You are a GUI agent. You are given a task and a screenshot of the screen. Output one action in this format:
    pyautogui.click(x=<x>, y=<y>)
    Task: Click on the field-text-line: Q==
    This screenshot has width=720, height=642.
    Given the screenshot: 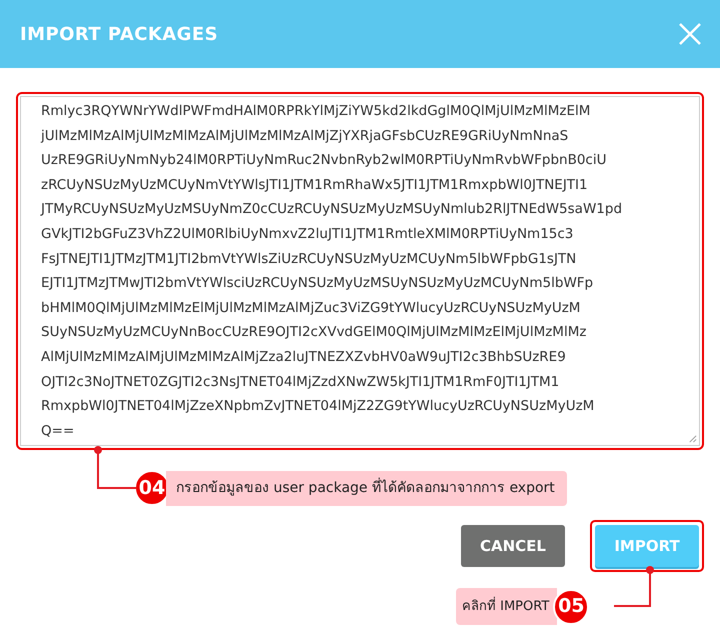 What is the action you would take?
    pyautogui.click(x=57, y=431)
    